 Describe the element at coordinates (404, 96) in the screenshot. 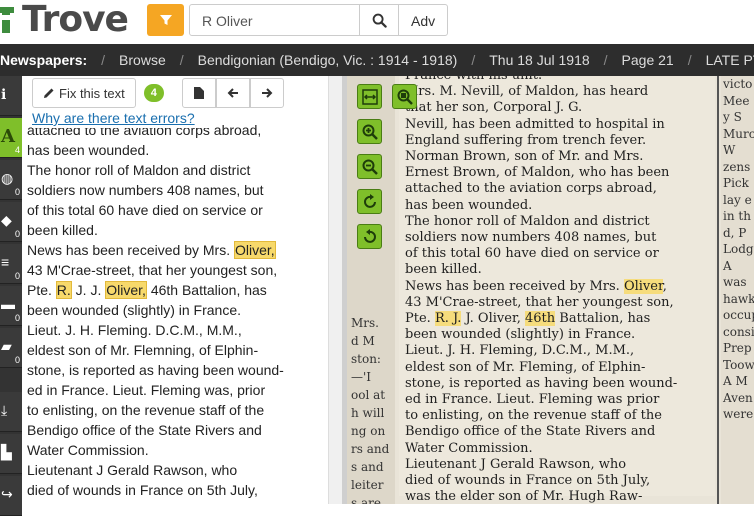

I see `zoom-area-button` at that location.